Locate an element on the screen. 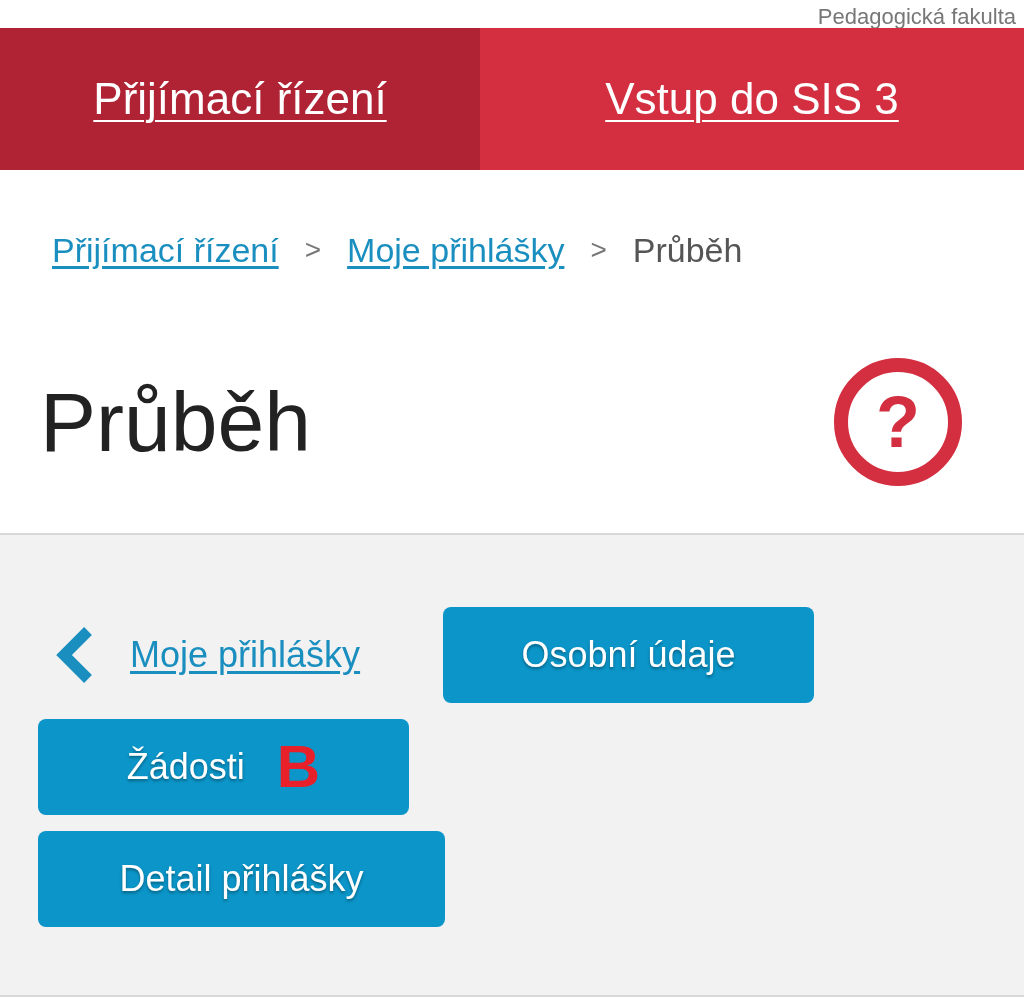 The height and width of the screenshot is (999, 1024). nav-button: Žádosti B is located at coordinates (223, 767).